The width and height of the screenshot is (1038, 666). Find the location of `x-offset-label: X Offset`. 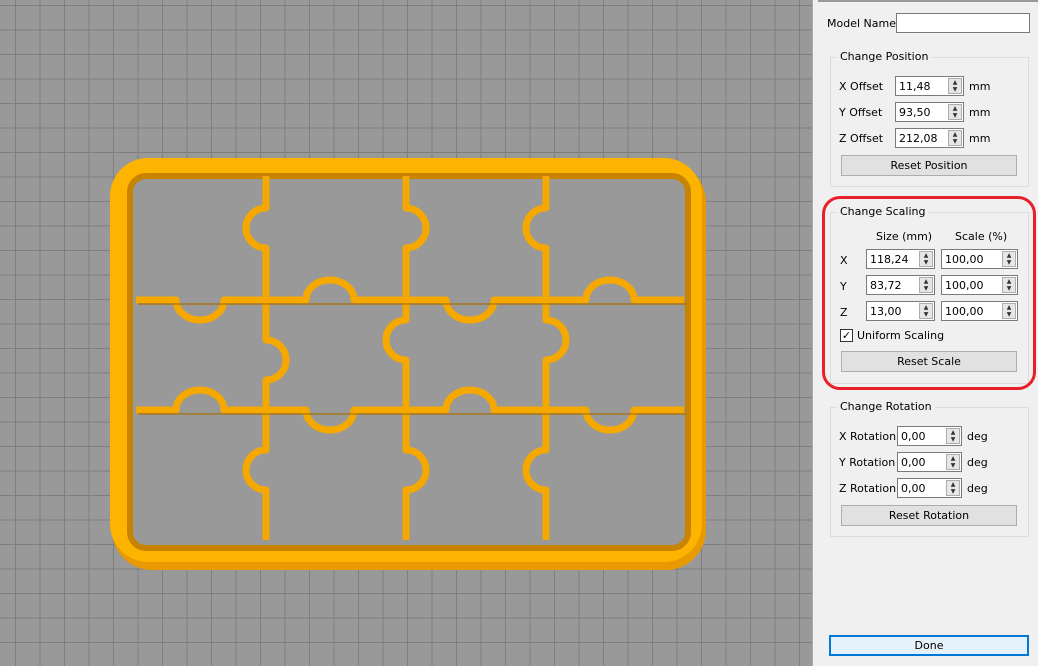

x-offset-label: X Offset is located at coordinates (861, 86).